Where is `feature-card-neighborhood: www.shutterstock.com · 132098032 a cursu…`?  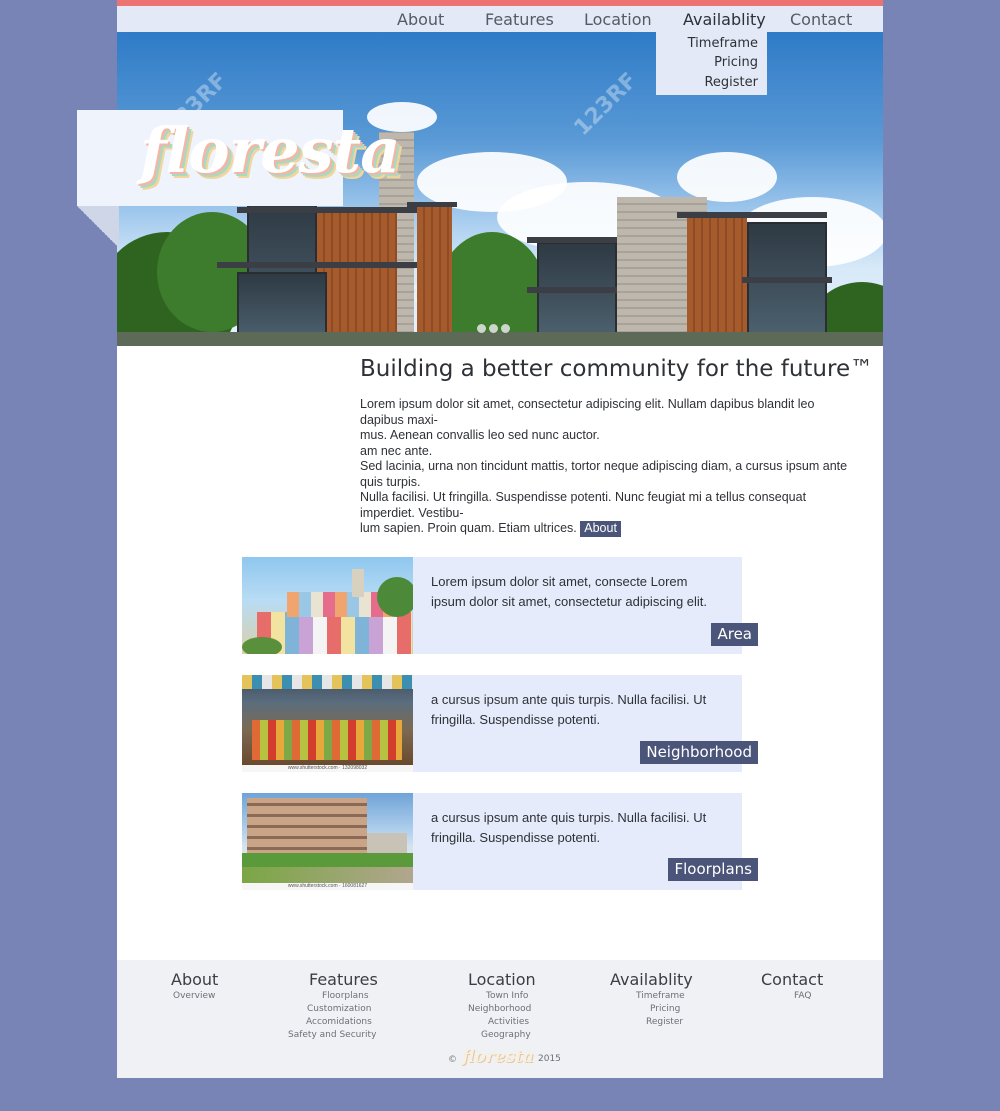
feature-card-neighborhood: www.shutterstock.com · 132098032 a cursu… is located at coordinates (500, 723).